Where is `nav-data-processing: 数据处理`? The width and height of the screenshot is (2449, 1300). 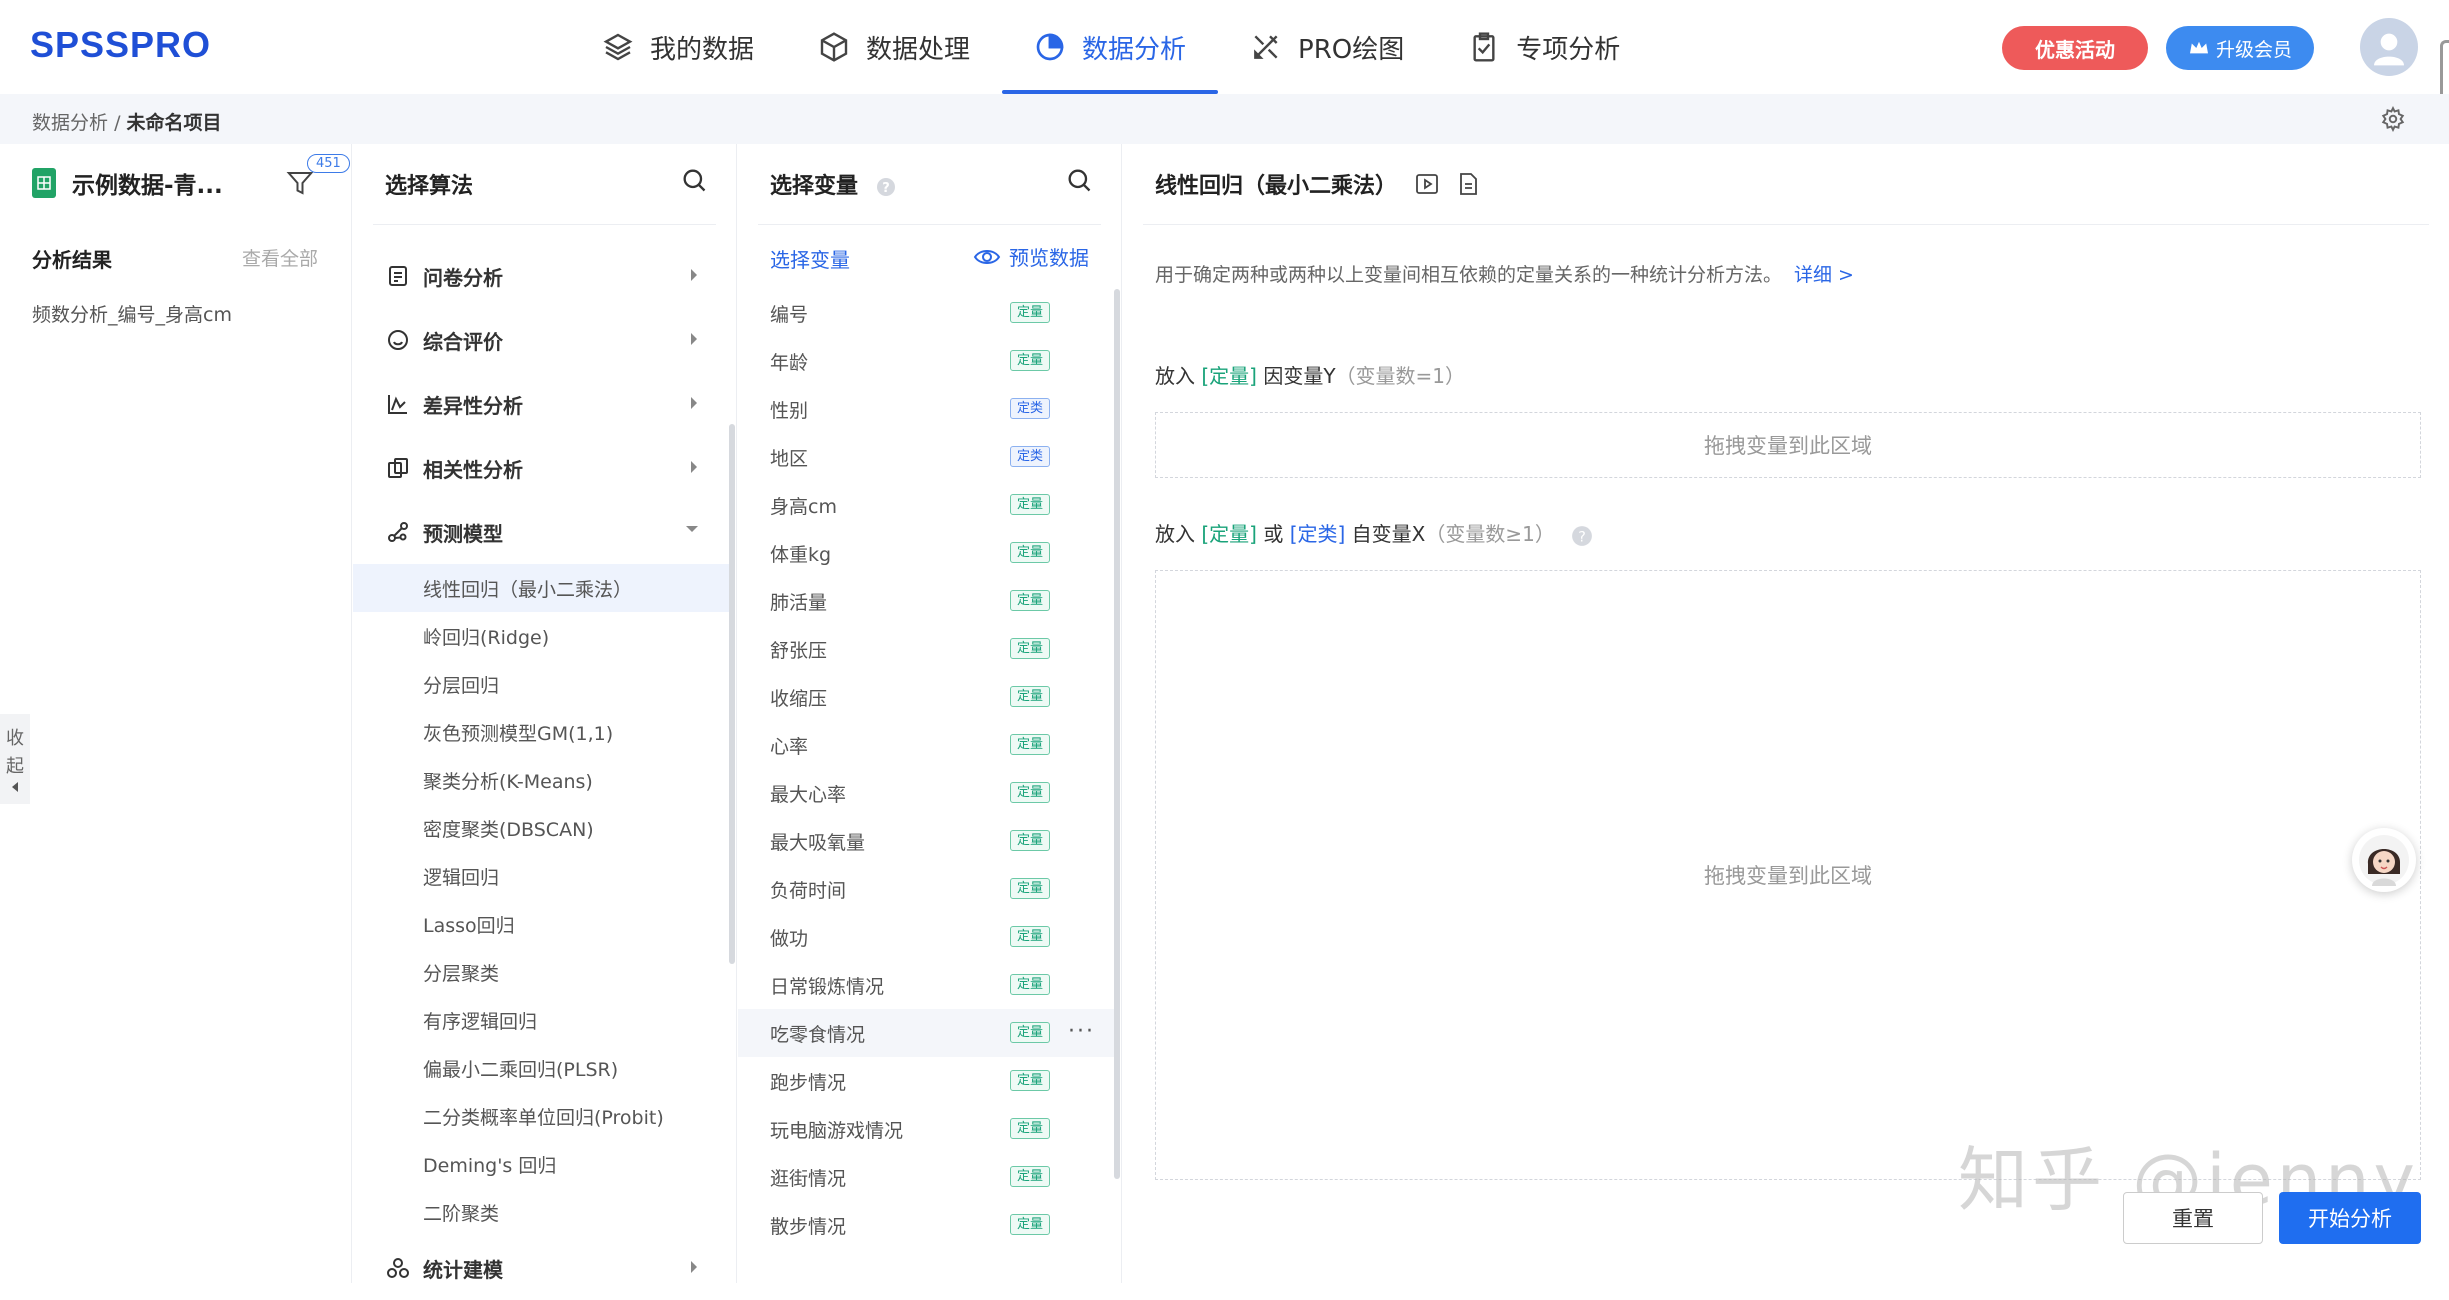
nav-data-processing: 数据处理 is located at coordinates (894, 47).